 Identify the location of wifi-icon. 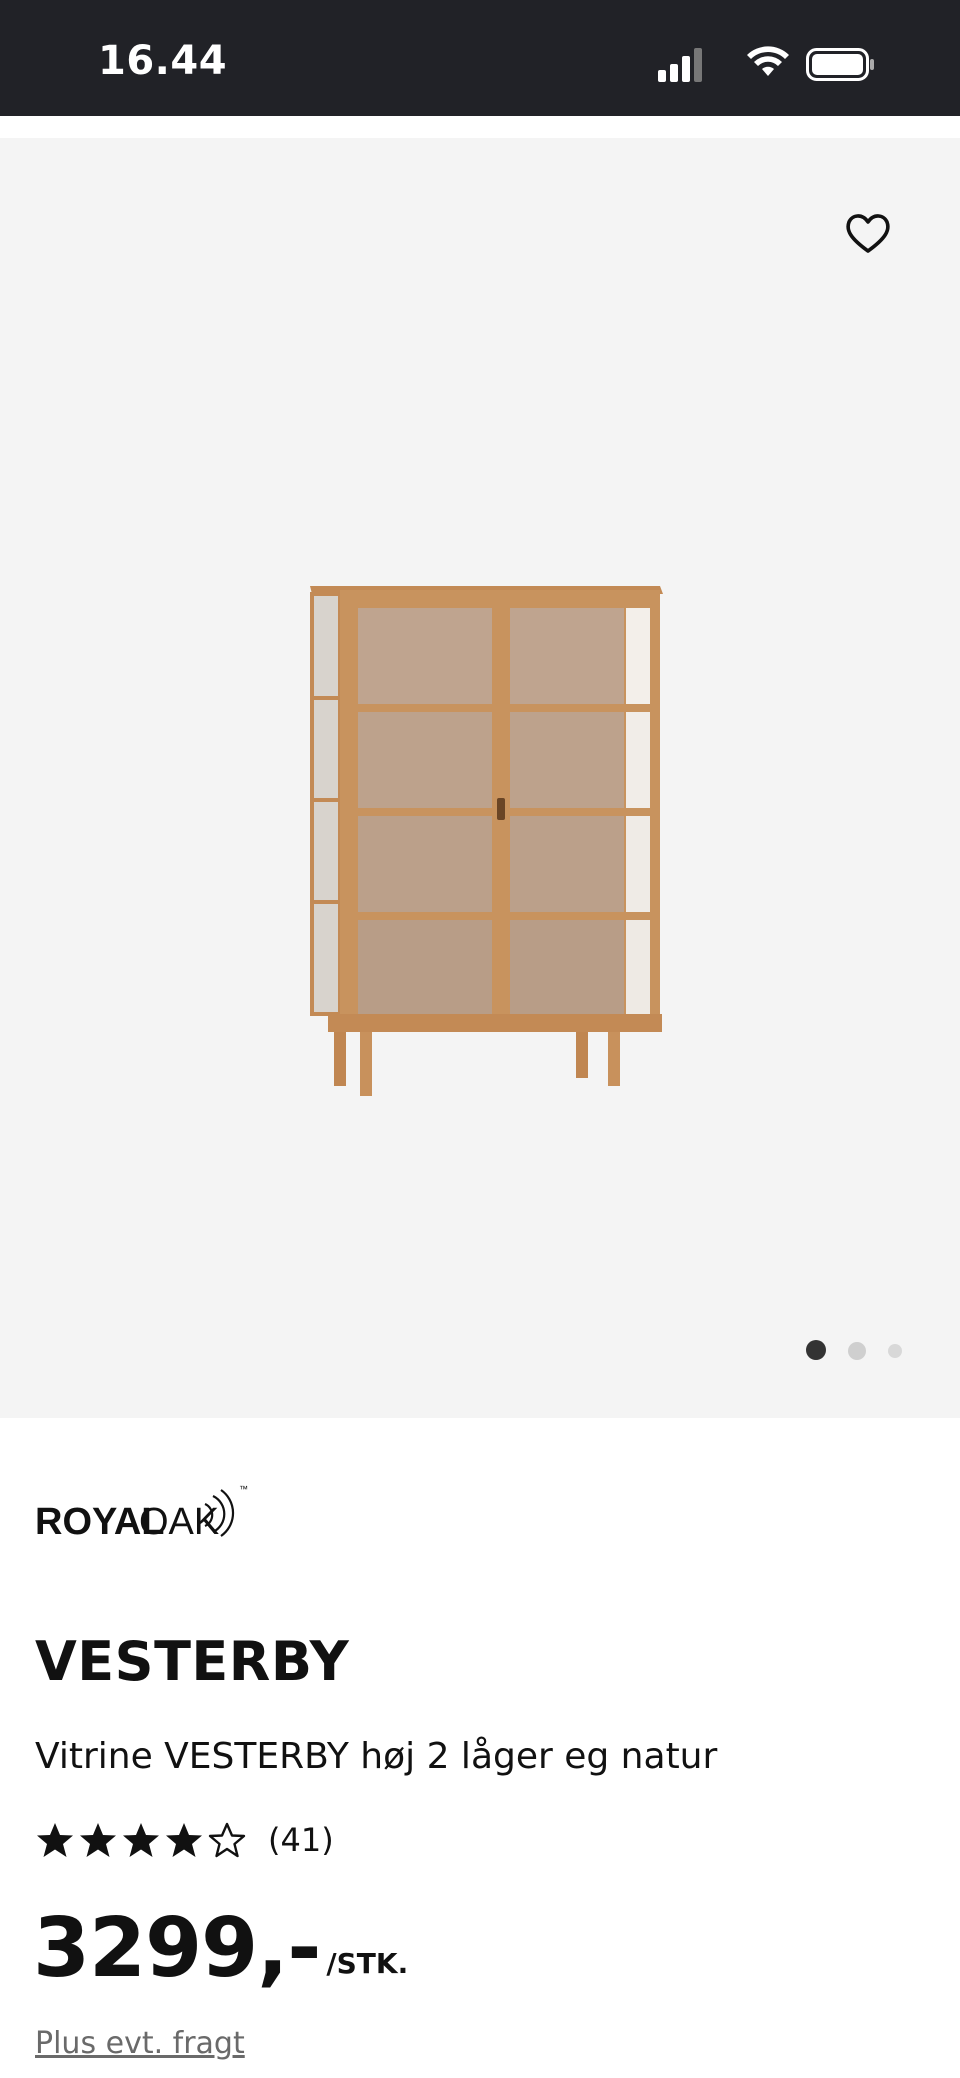
(768, 61).